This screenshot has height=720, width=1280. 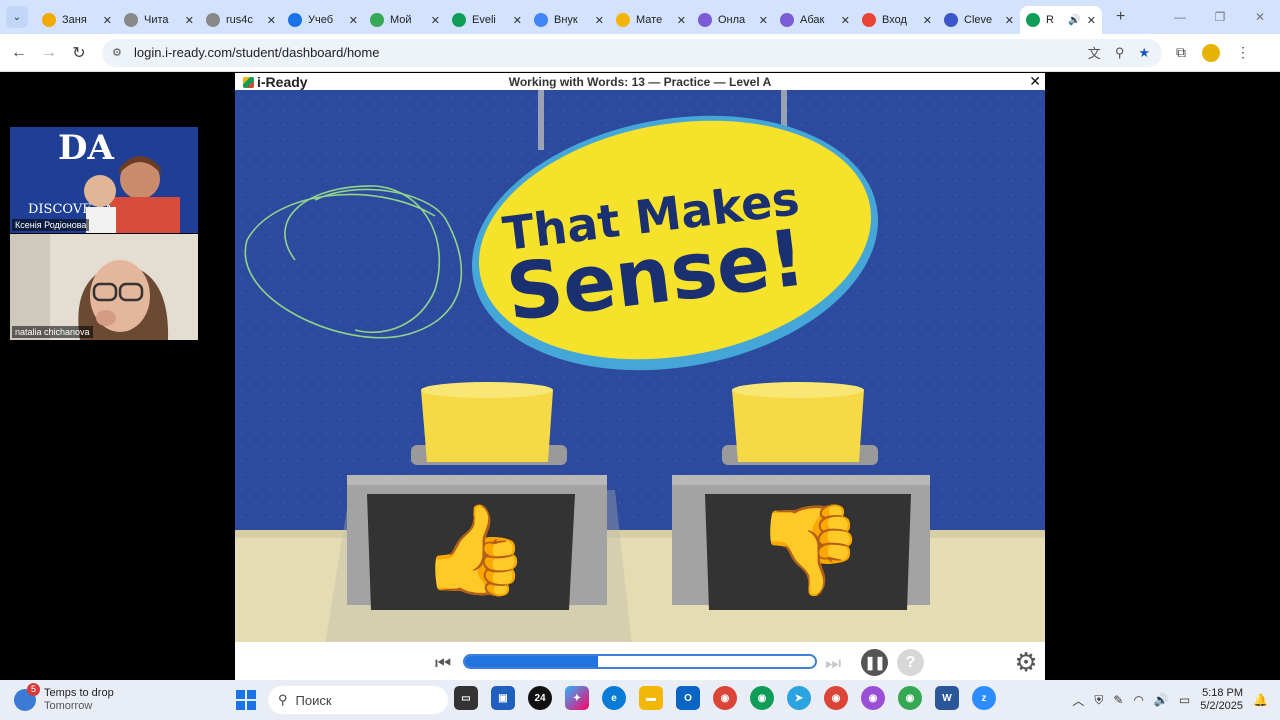 What do you see at coordinates (1098, 700) in the screenshot?
I see `security-icon: ⛨` at bounding box center [1098, 700].